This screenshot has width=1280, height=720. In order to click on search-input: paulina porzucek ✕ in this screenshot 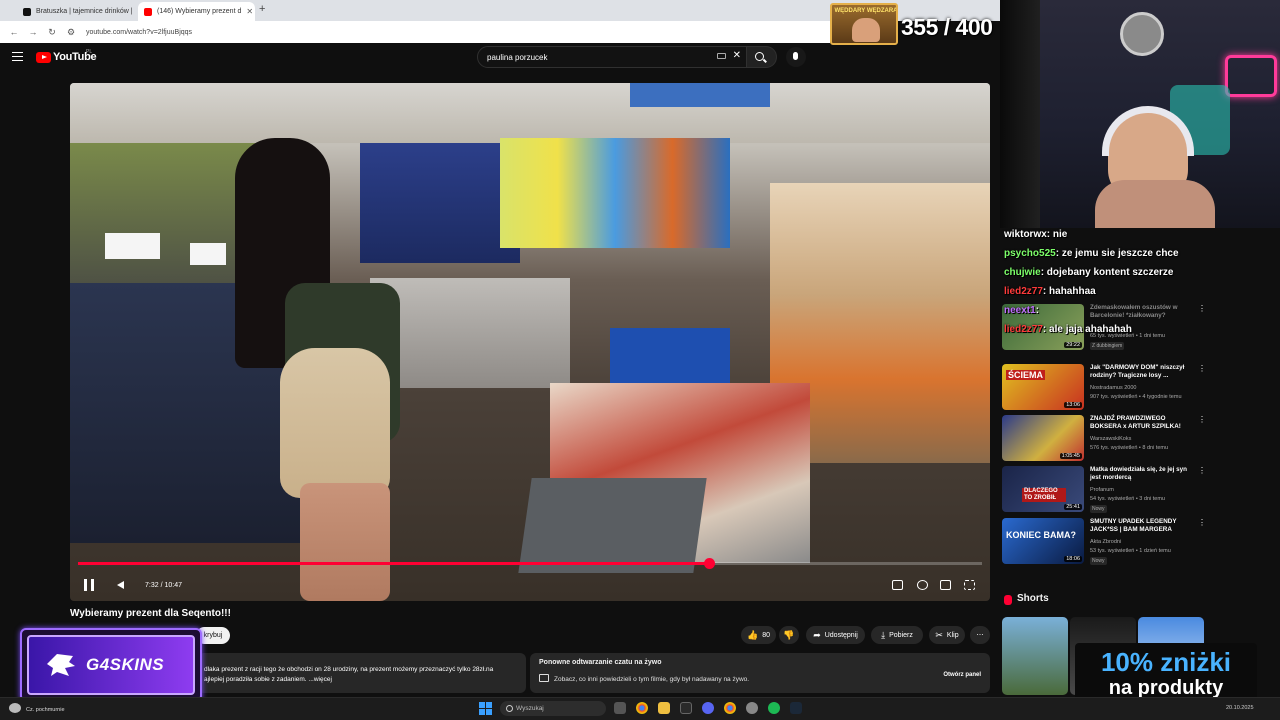, I will do `click(612, 57)`.